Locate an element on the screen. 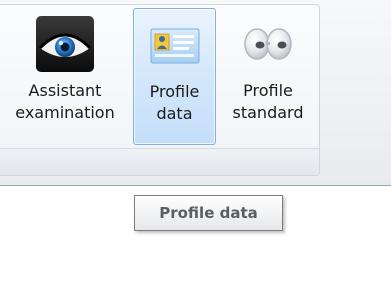  profile-standard-label-line1: Profile is located at coordinates (268, 90).